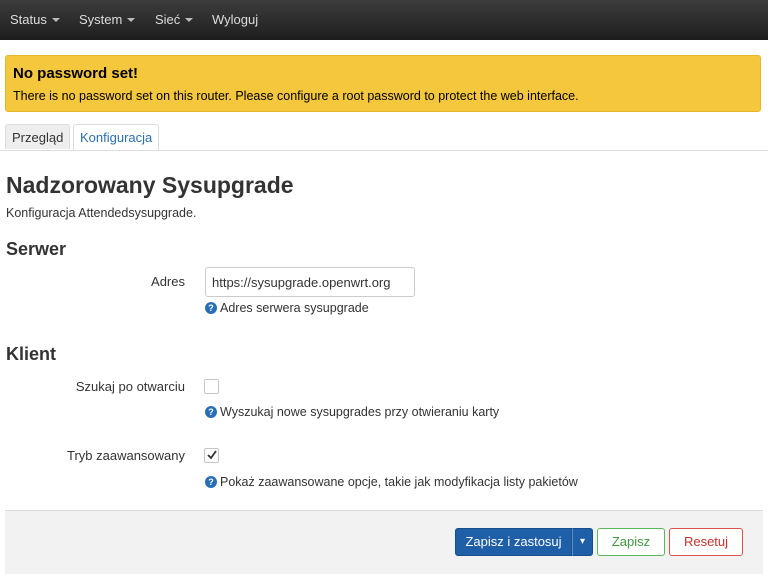 The height and width of the screenshot is (586, 768). I want to click on nav-menu-status: Status, so click(35, 20).